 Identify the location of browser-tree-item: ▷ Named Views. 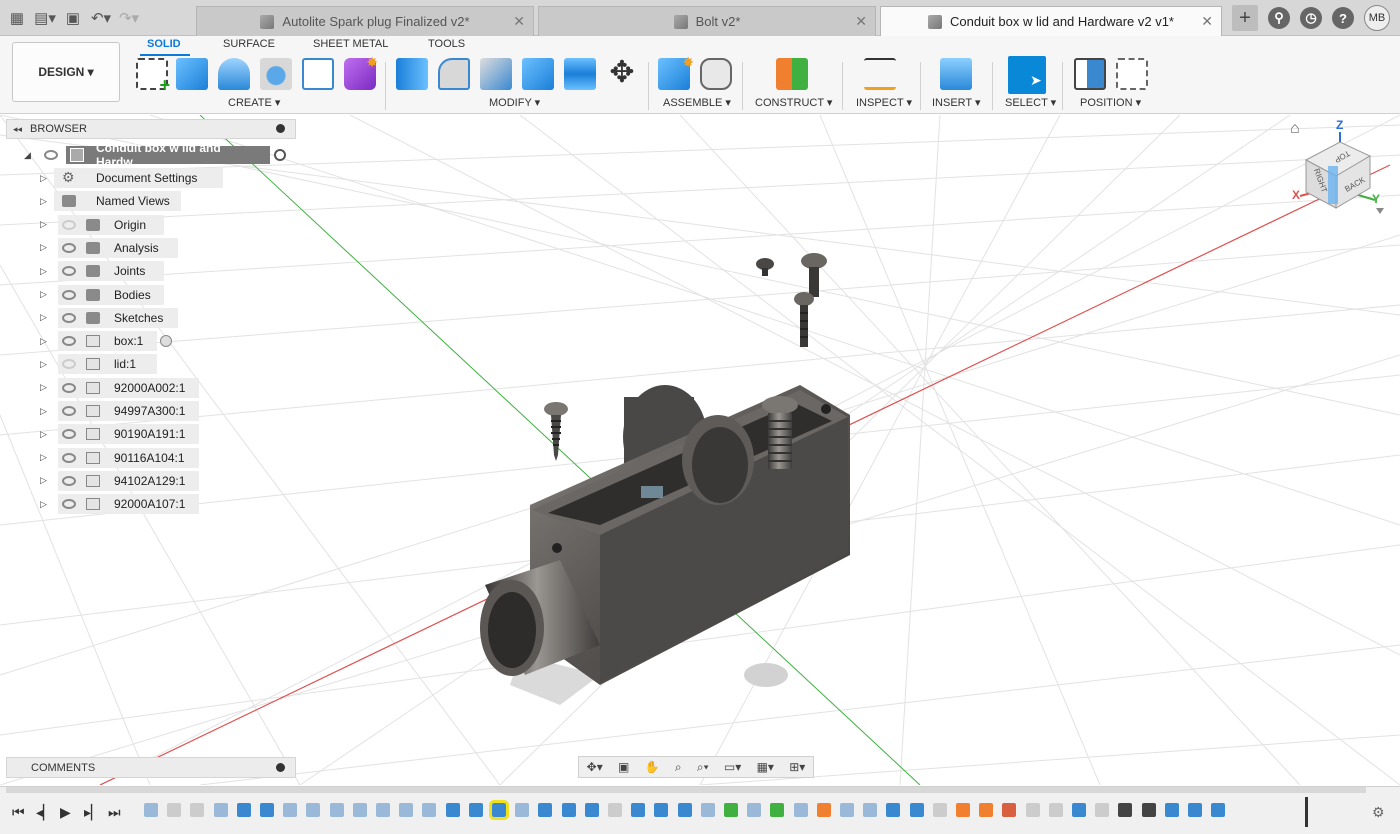
(151, 201).